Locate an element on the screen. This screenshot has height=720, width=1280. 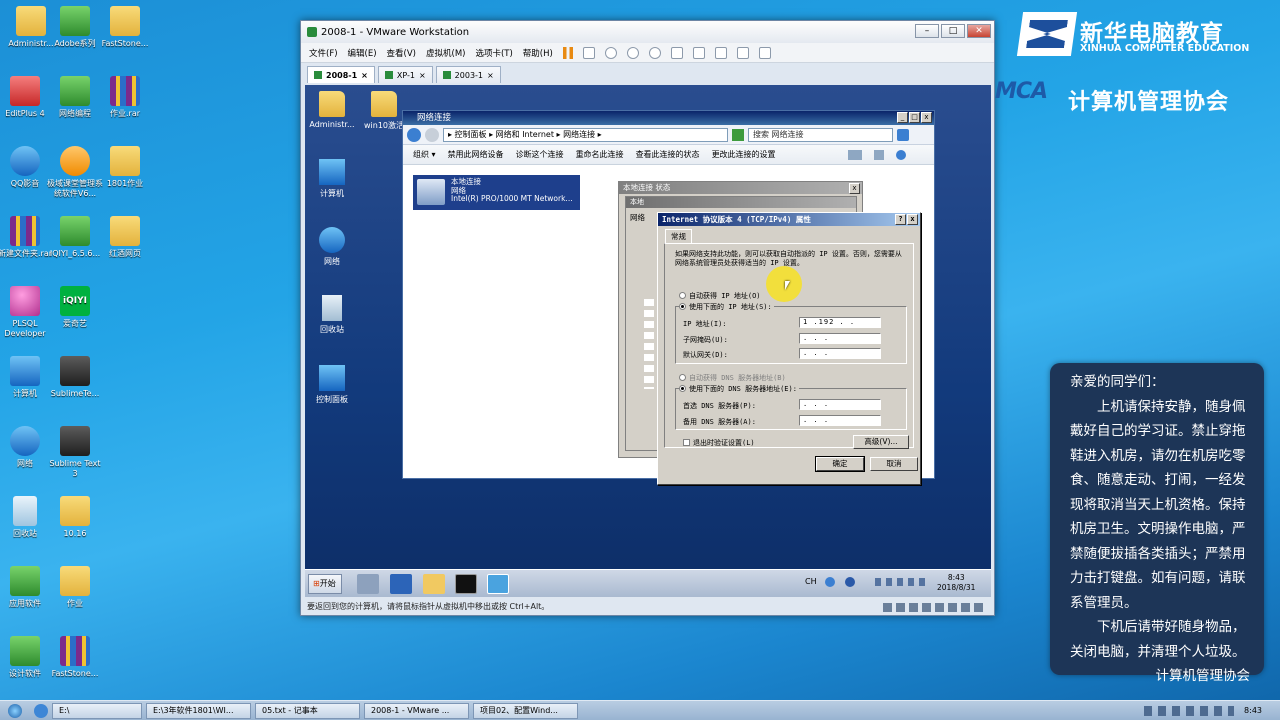
send-keys-icon is located at coordinates (588, 52).